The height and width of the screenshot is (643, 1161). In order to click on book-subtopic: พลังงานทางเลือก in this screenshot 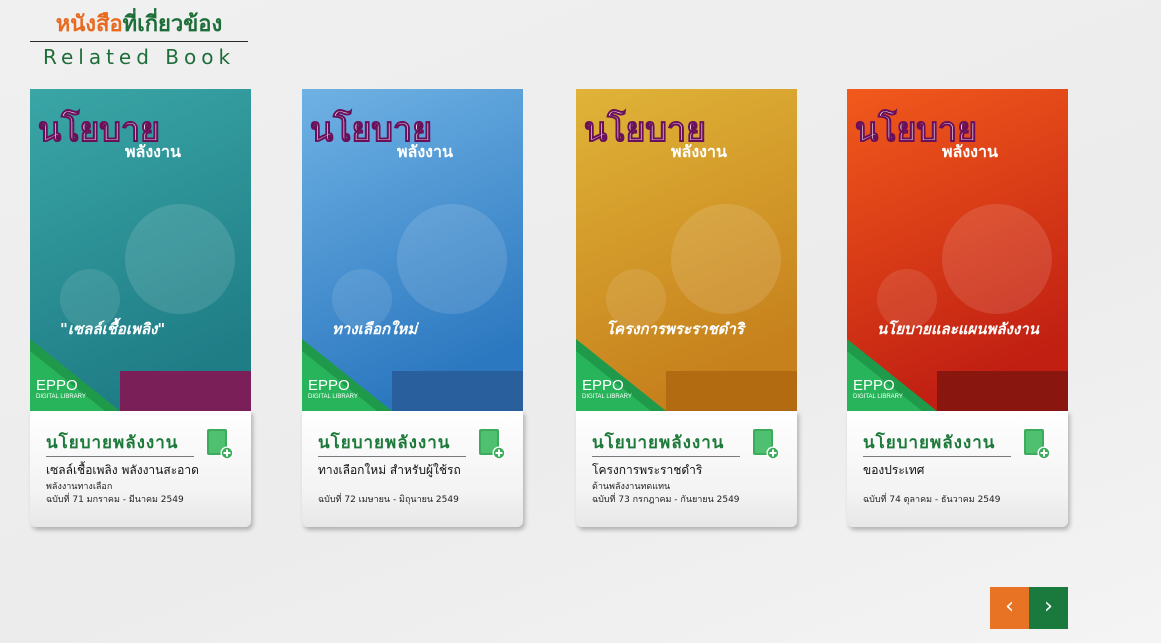, I will do `click(79, 487)`.